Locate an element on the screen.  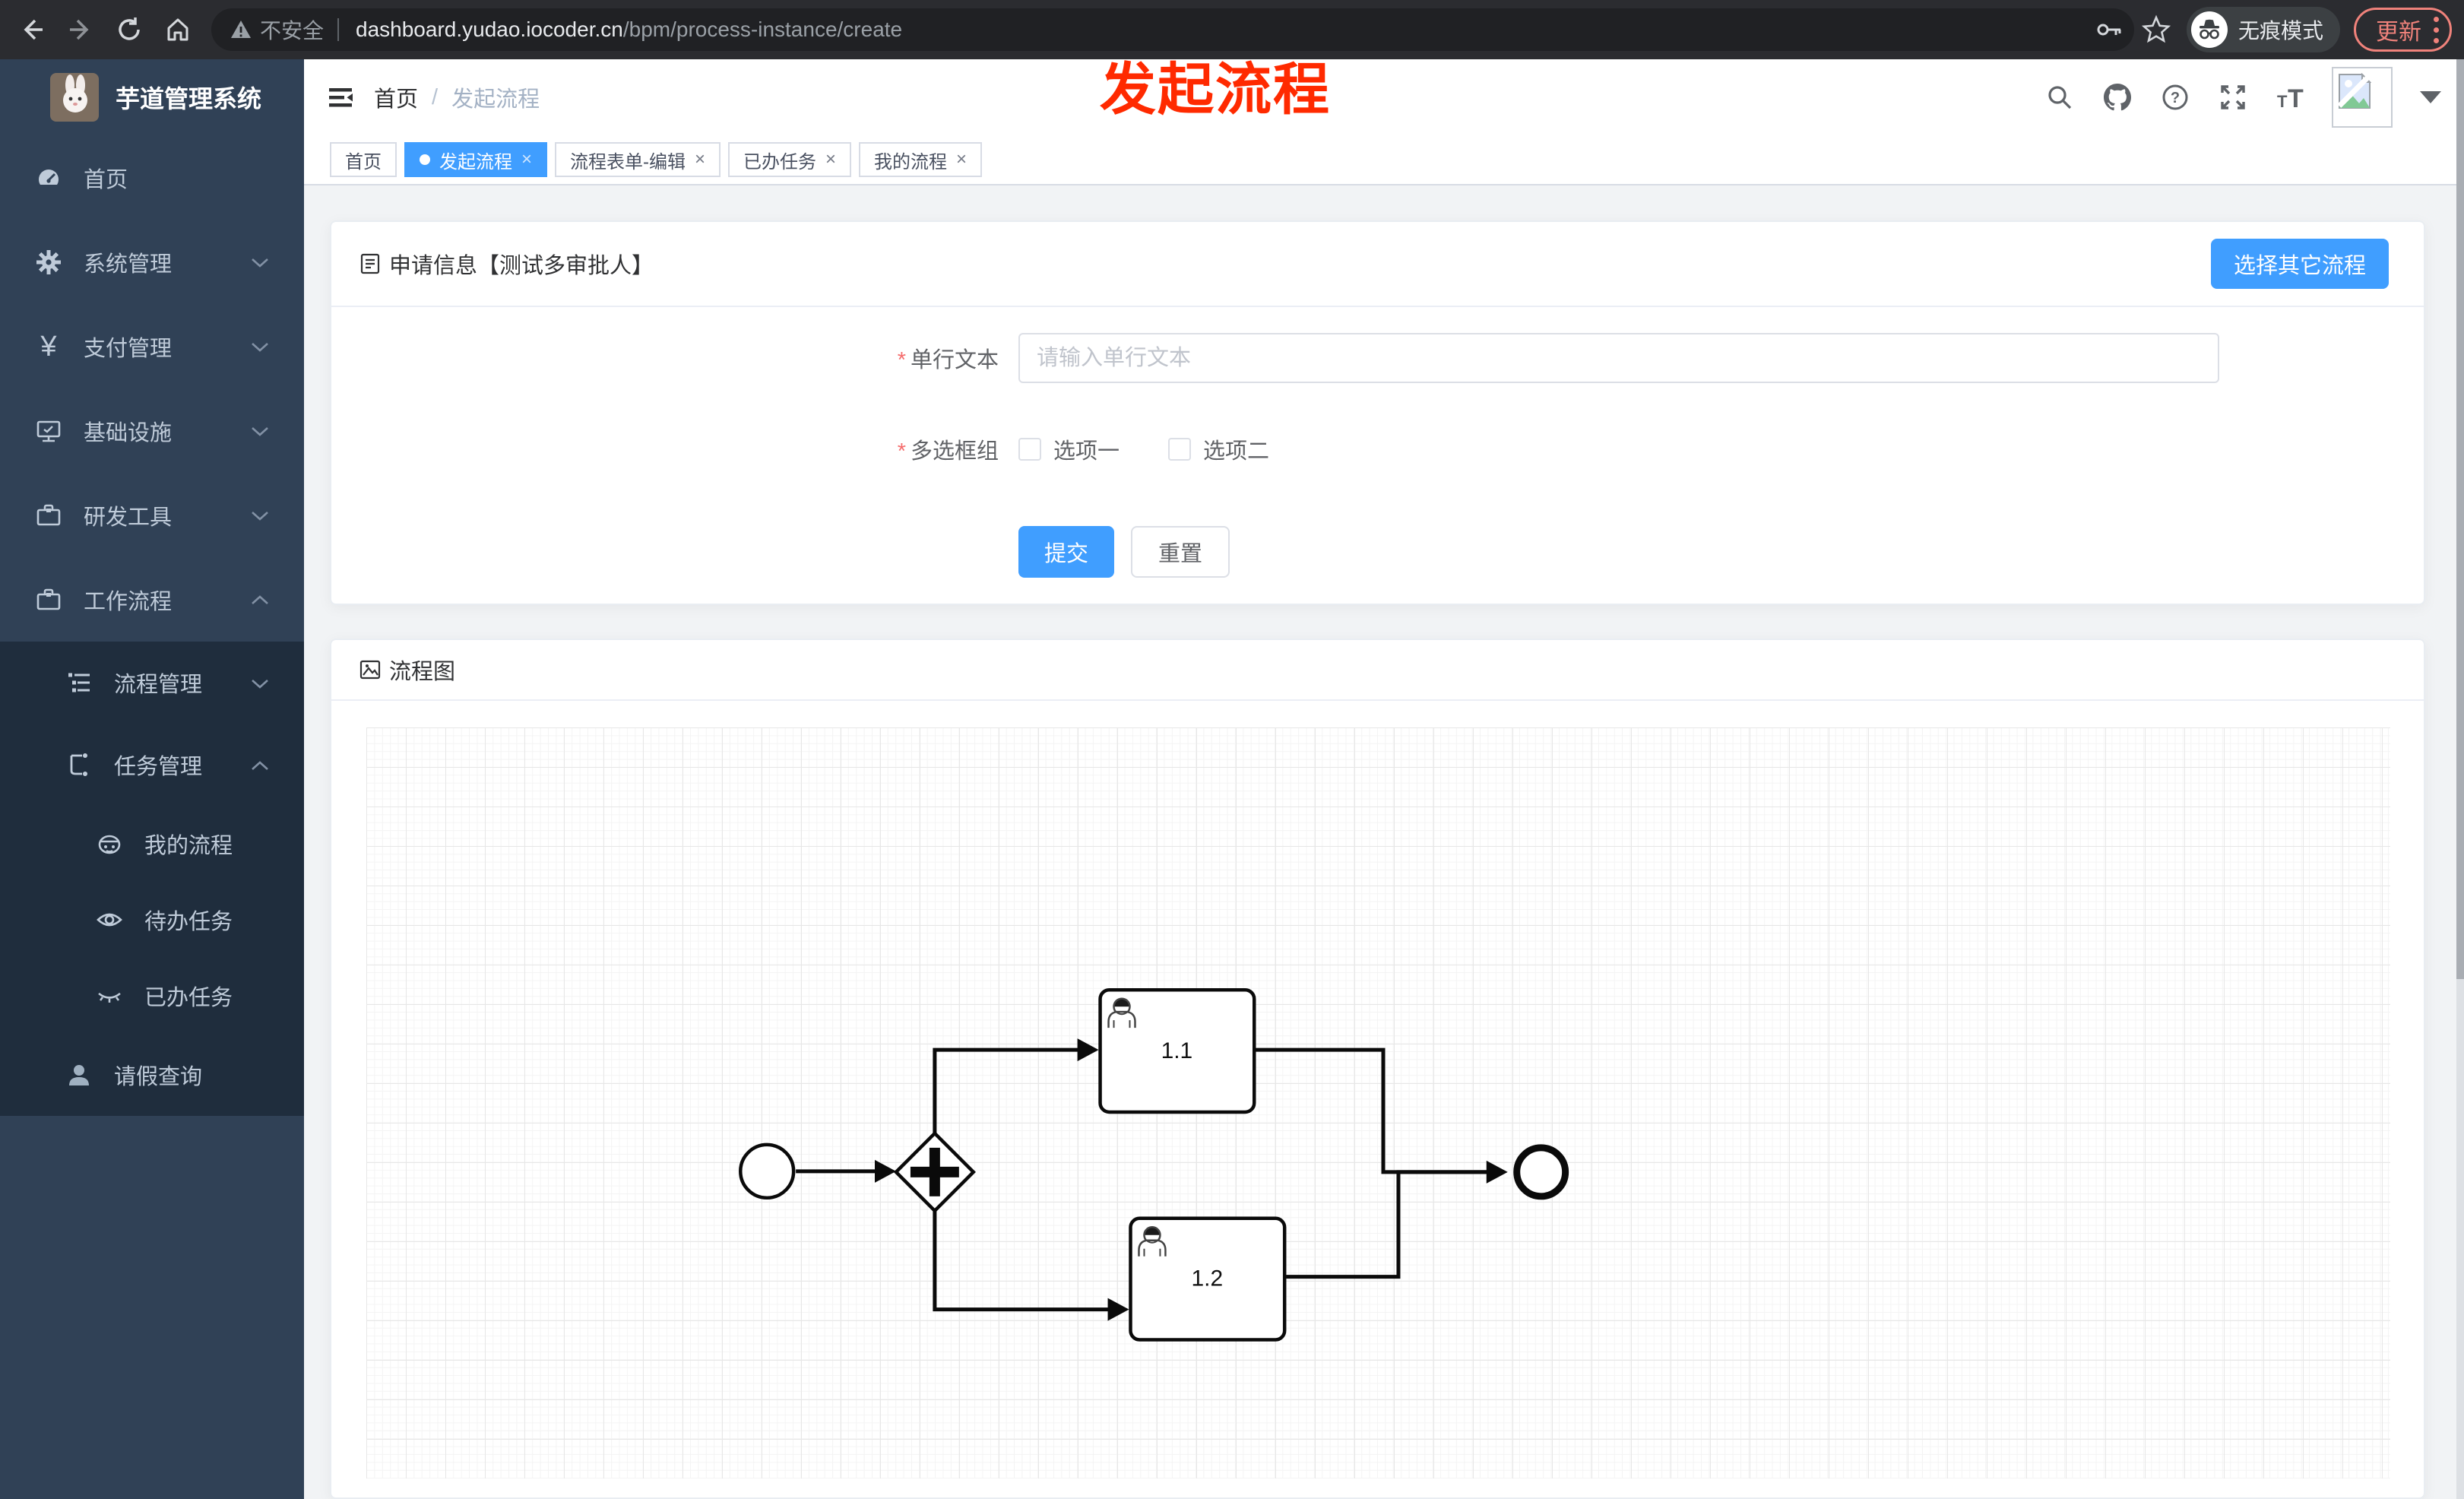
card-title-text: 申请信息【测试多审批人】 is located at coordinates (521, 266).